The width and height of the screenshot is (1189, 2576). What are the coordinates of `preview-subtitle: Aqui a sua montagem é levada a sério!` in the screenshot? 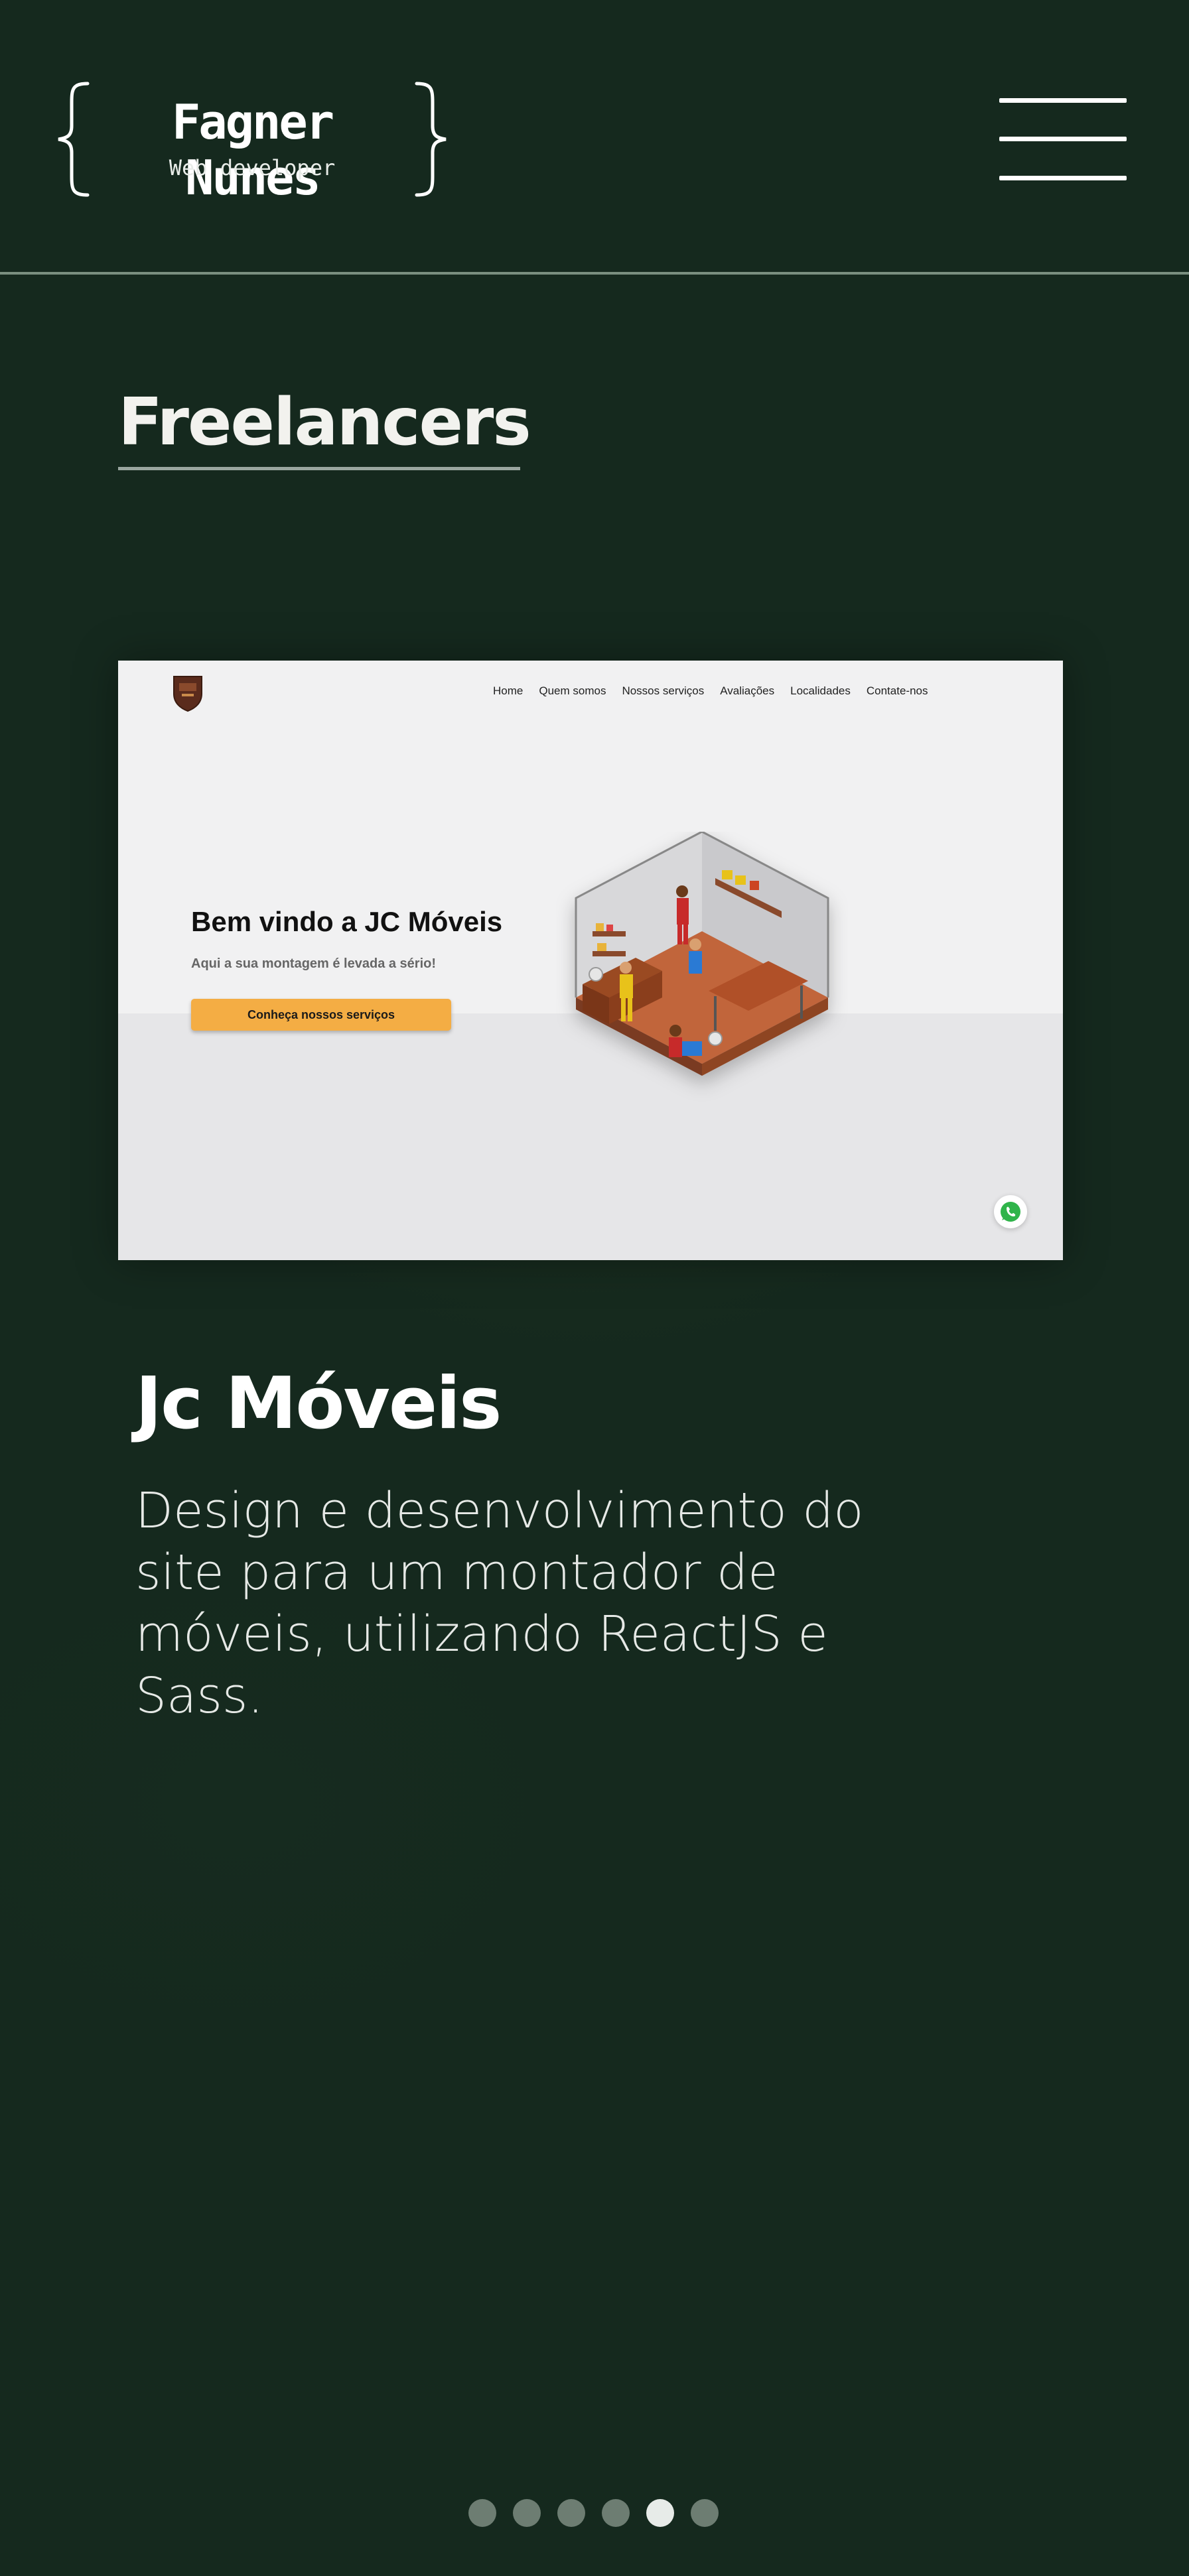 It's located at (314, 964).